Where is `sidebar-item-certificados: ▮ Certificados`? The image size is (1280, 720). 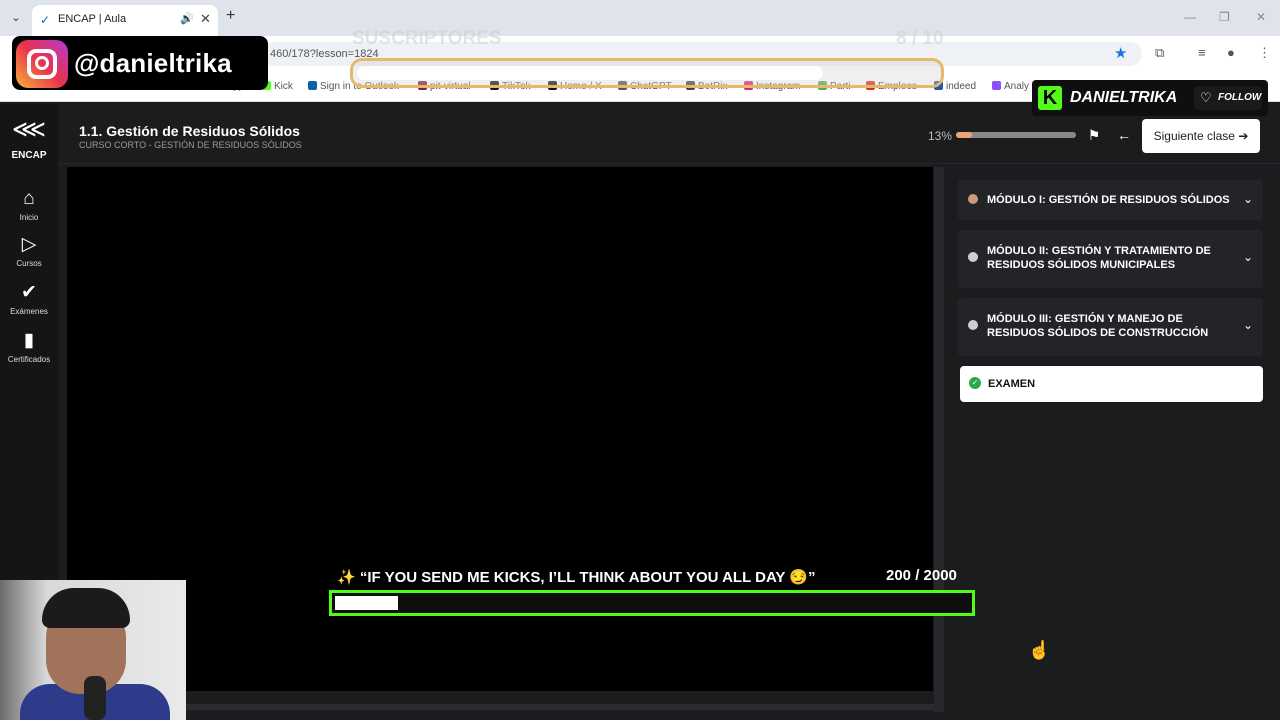 sidebar-item-certificados: ▮ Certificados is located at coordinates (29, 347).